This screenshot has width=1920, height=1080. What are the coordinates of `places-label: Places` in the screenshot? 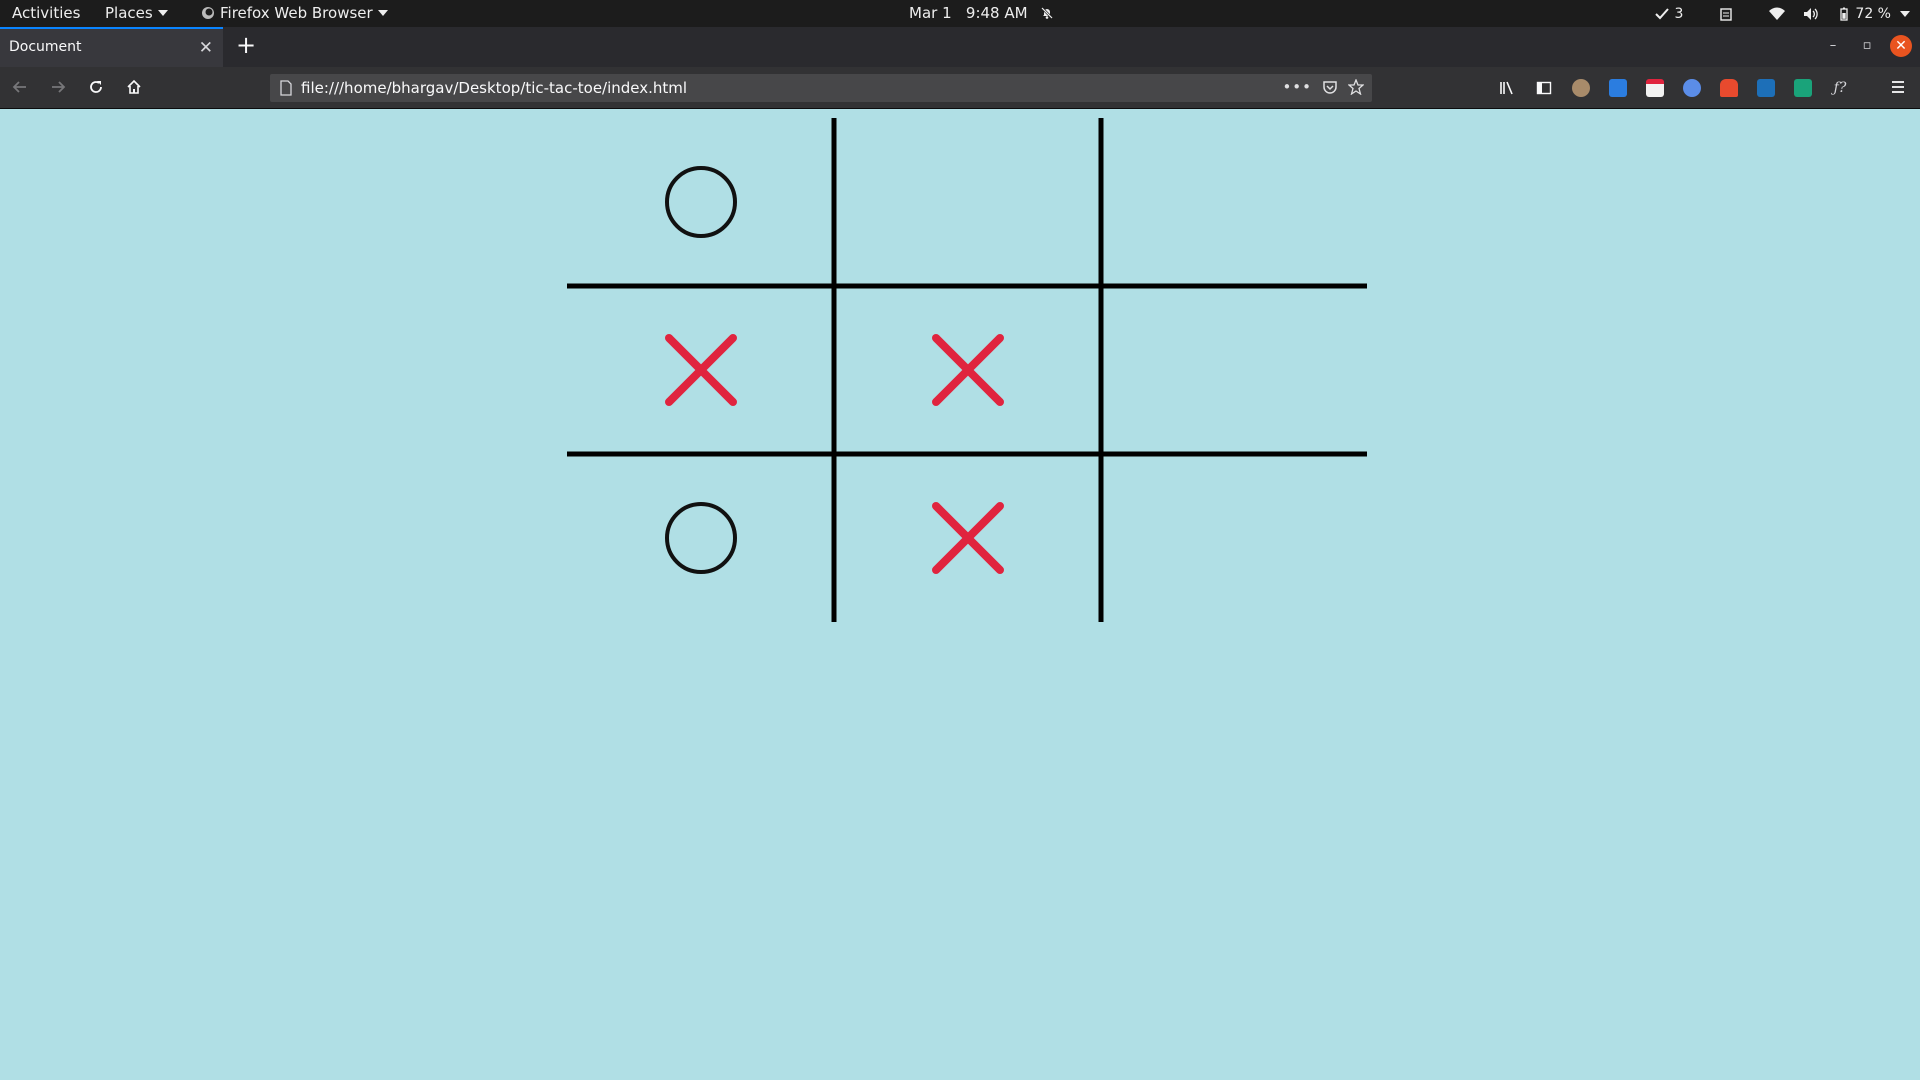 It's located at (129, 13).